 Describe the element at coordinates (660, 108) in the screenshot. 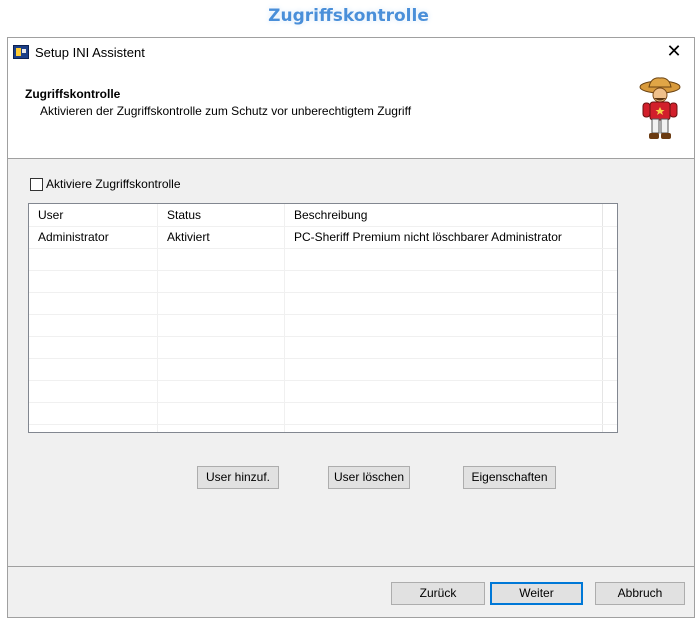

I see `sheriff-mascot-icon` at that location.